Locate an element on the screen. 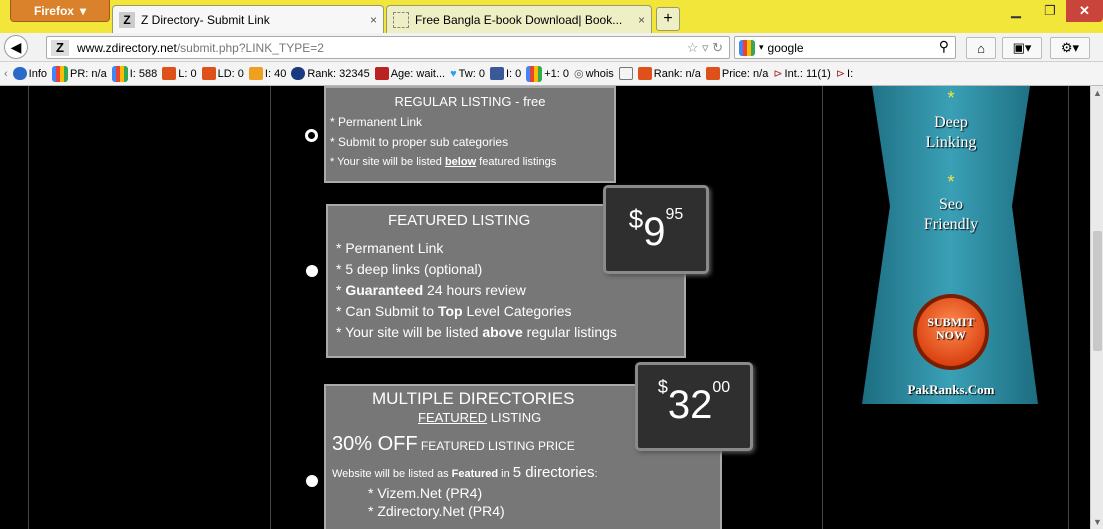 The image size is (1103, 529). featured-listing-radio is located at coordinates (312, 271).